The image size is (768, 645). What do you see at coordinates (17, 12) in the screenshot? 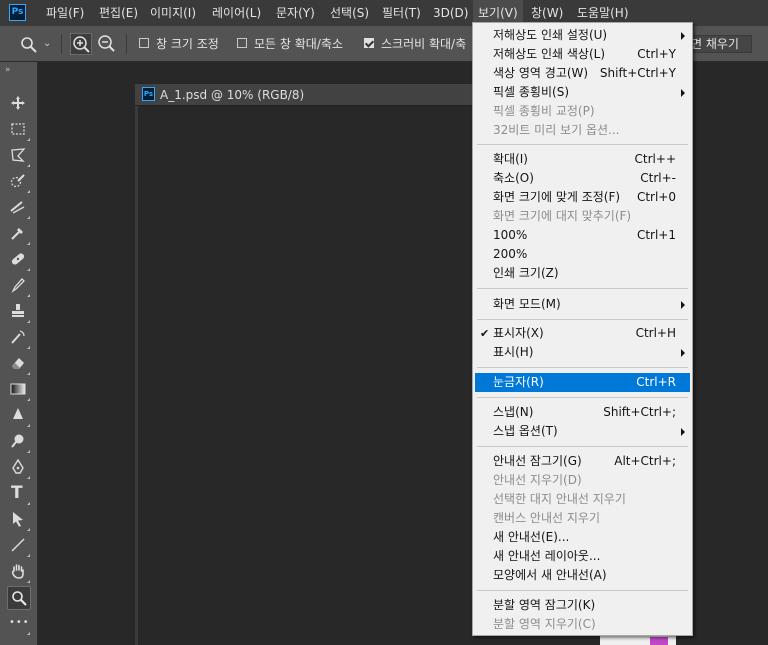
I see `photoshop-logo-icon: Ps` at bounding box center [17, 12].